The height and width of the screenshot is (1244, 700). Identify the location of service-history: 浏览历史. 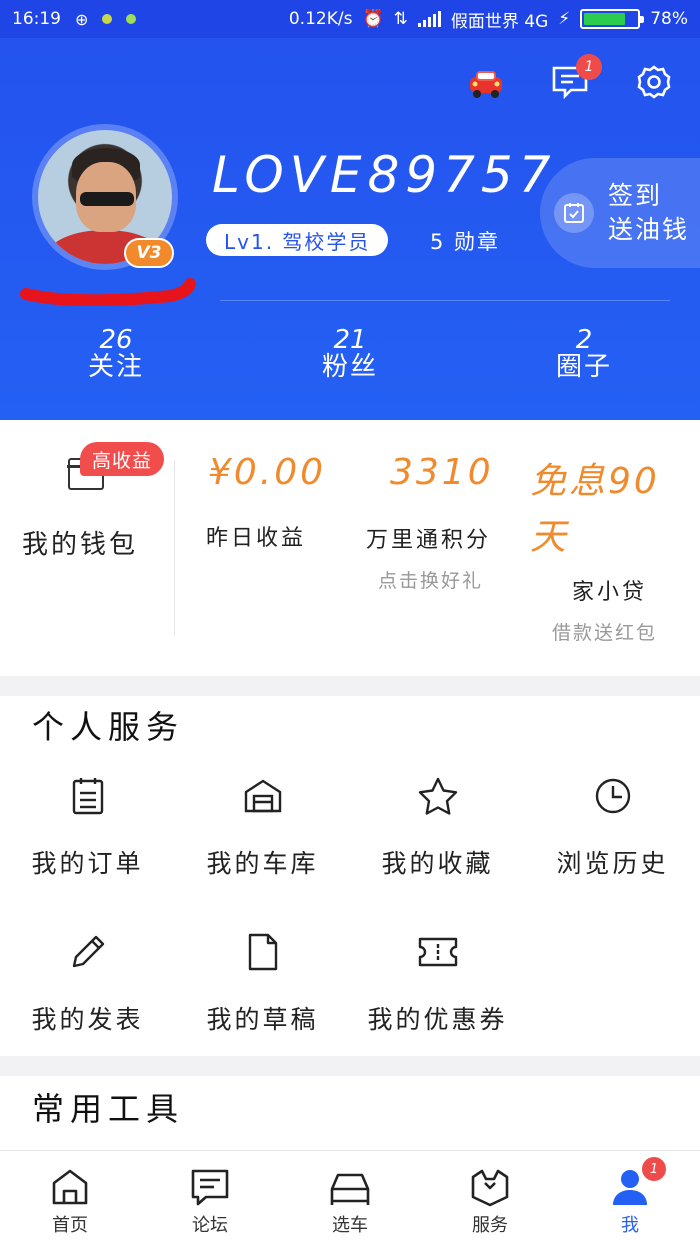
(612, 827).